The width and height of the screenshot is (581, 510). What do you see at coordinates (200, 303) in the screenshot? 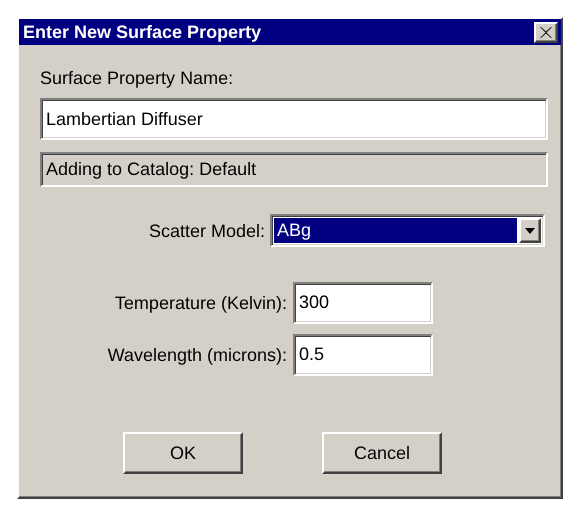
I see `field-label: Temperature (Kelvin):` at bounding box center [200, 303].